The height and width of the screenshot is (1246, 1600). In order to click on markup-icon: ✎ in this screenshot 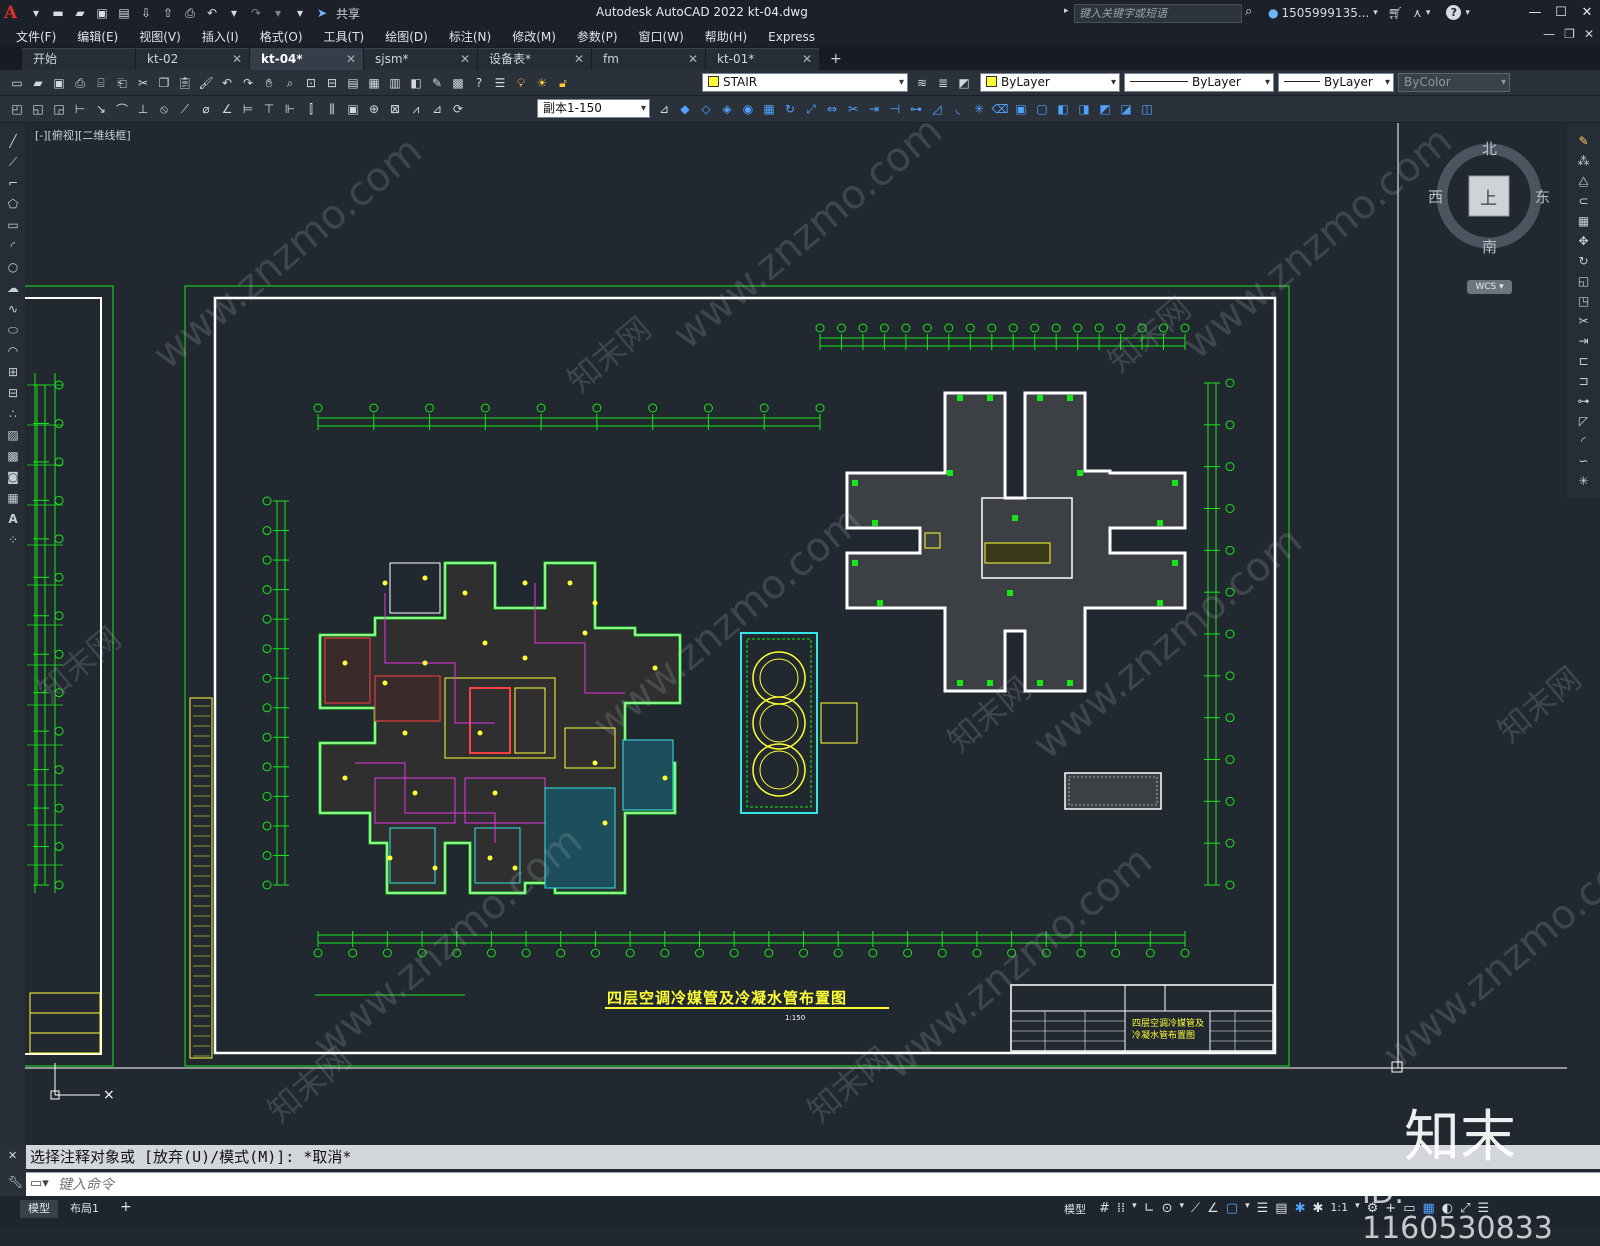, I will do `click(437, 83)`.